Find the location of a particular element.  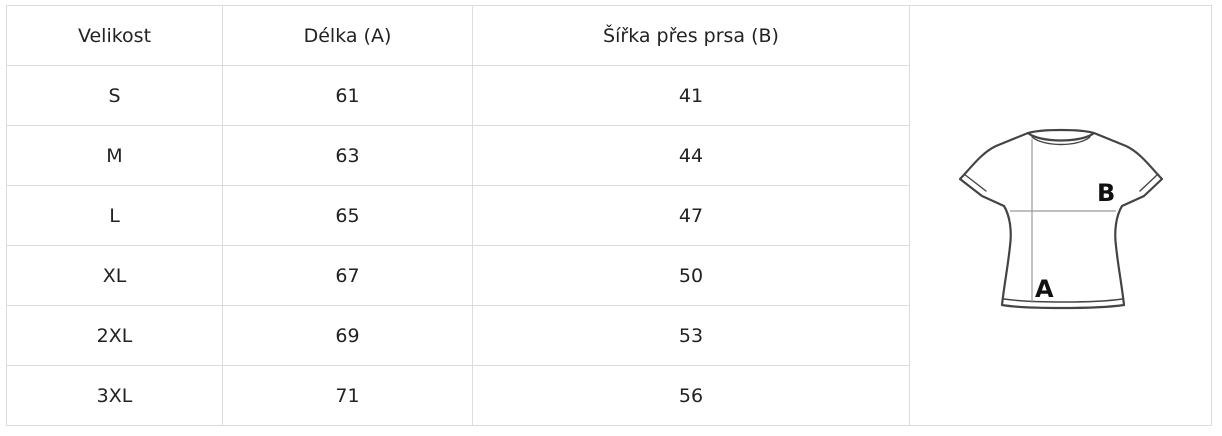

cell-size: 3XL is located at coordinates (114, 395).